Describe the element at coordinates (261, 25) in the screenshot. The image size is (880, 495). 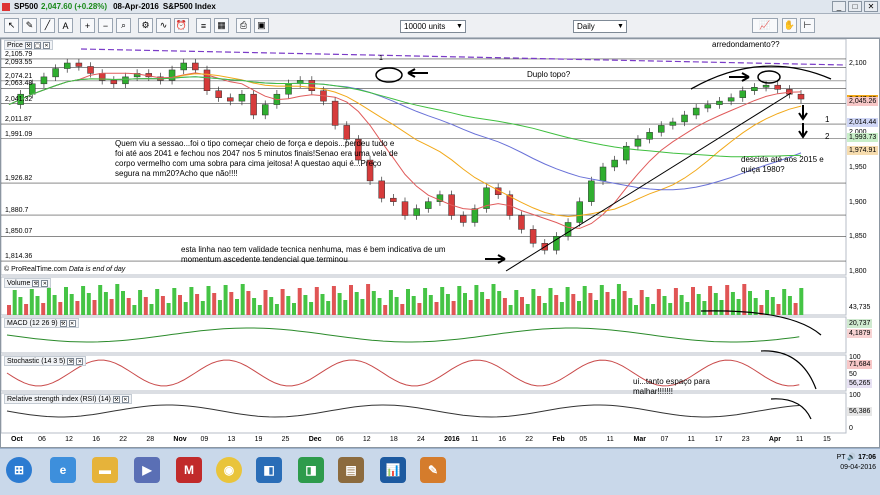
I see `save-icon: ▣` at that location.